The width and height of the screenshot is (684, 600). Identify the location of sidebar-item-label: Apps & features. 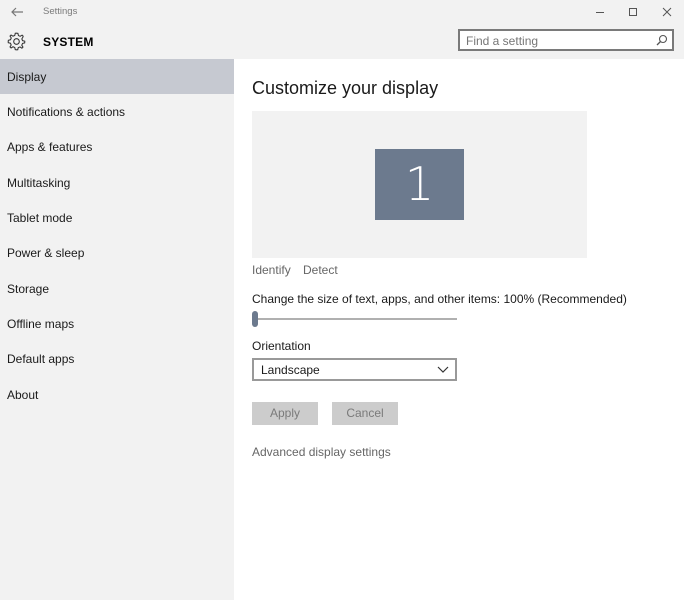
(50, 147).